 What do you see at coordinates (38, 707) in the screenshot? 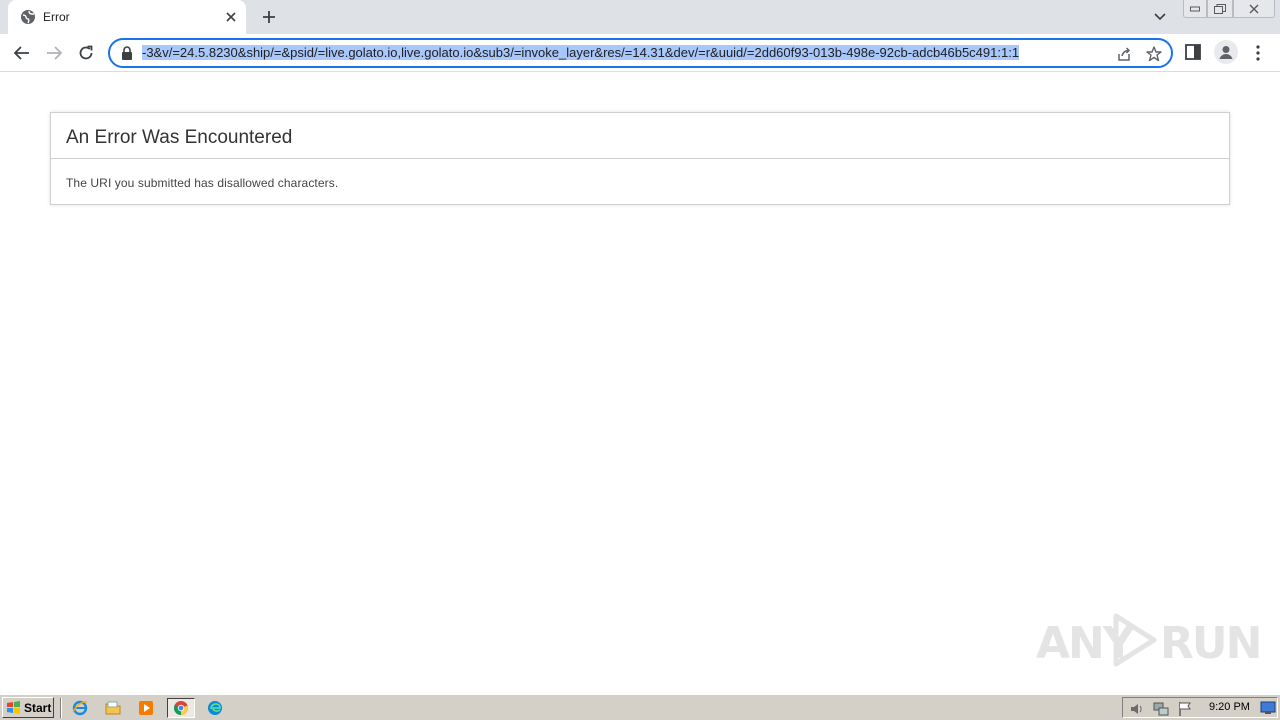
I see `start-label: Start` at bounding box center [38, 707].